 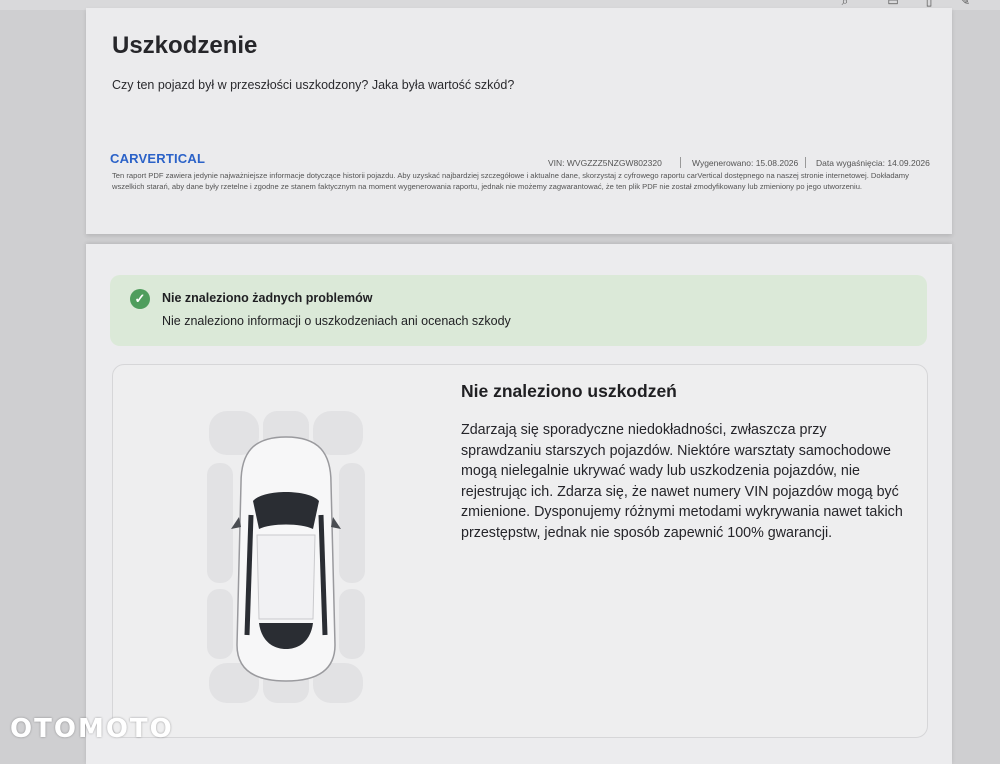 I want to click on car-body, so click(x=286, y=559).